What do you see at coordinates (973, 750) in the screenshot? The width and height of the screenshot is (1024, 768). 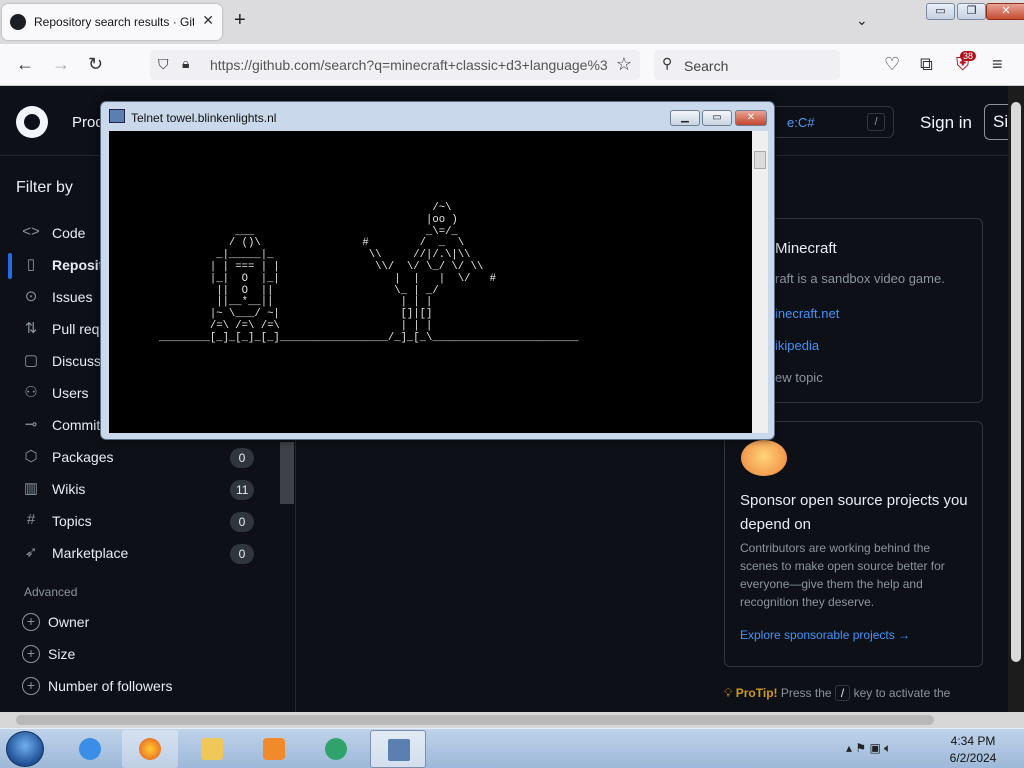 I see `clock: 4:34 PM 6/2/2024` at bounding box center [973, 750].